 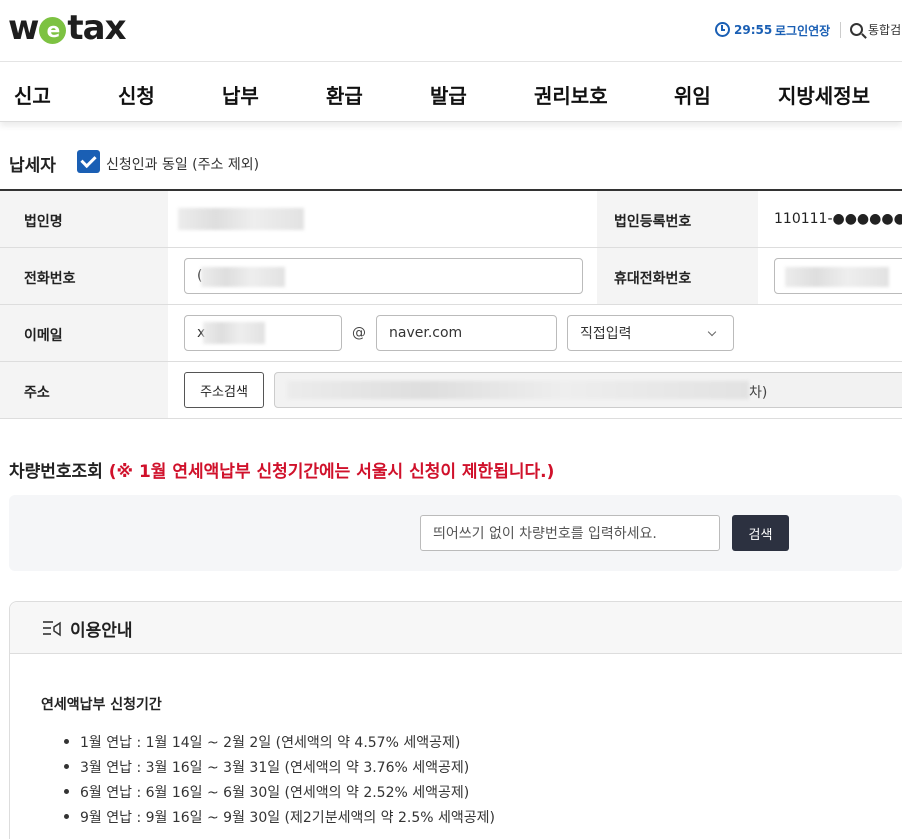 I want to click on nav-item-payment: 납부, so click(x=240, y=94).